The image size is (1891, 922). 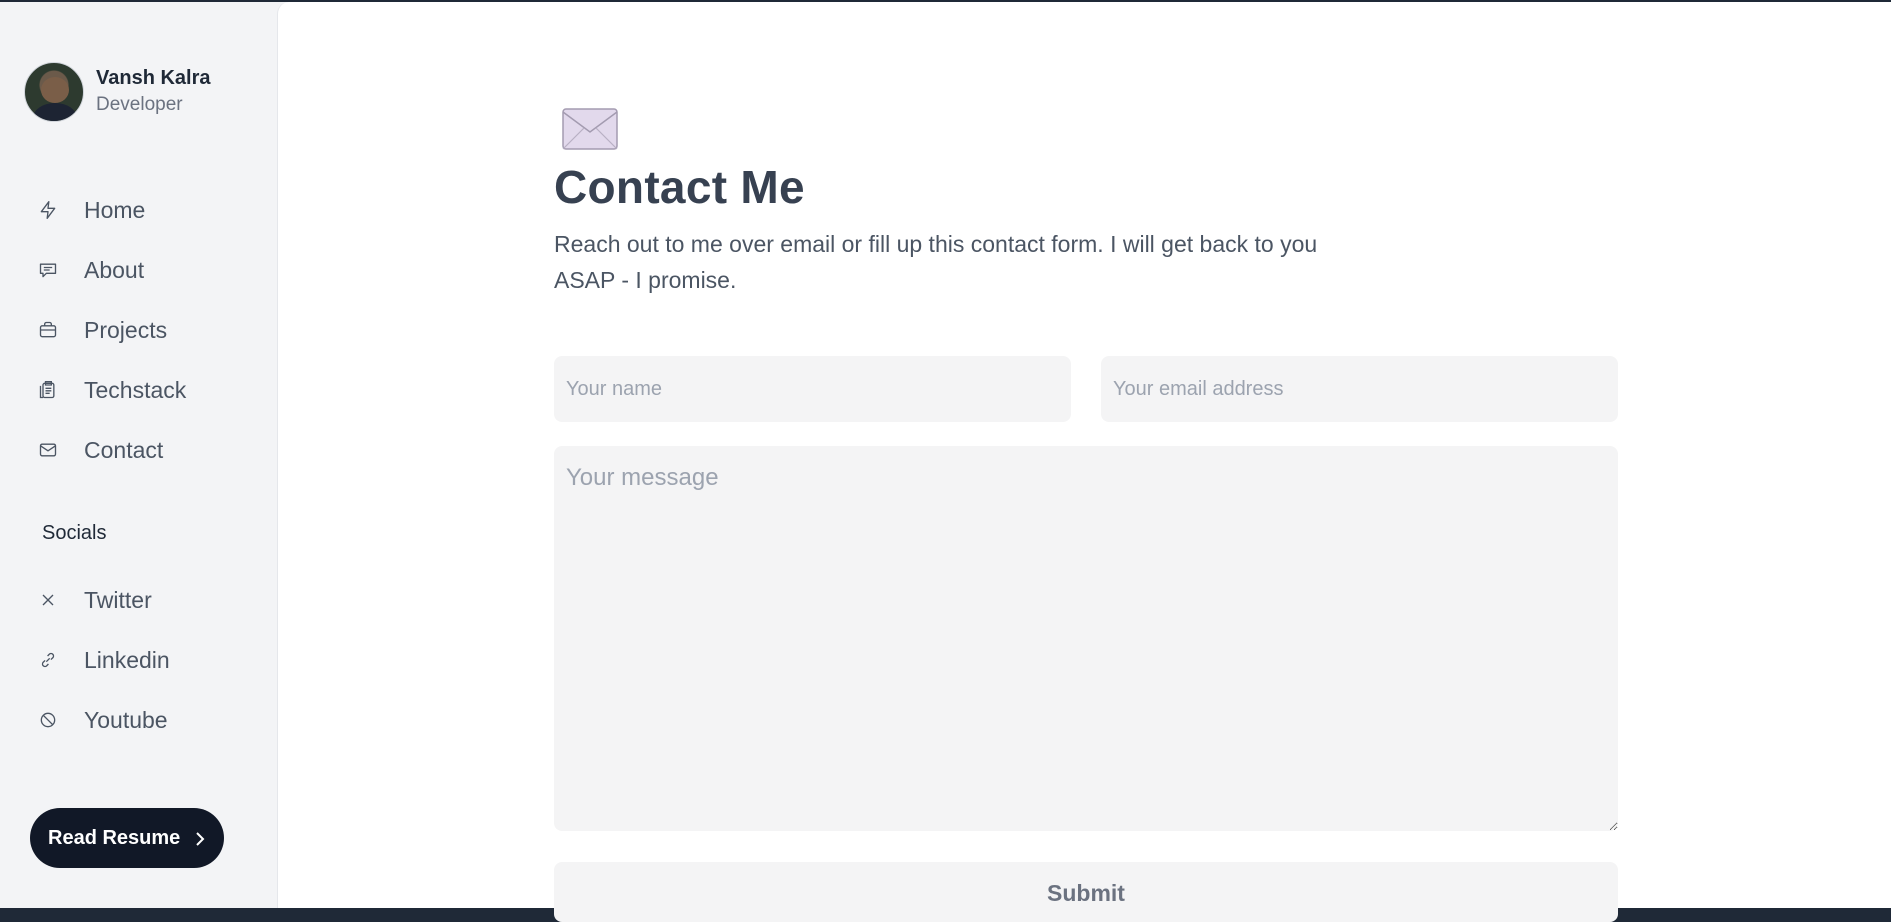 I want to click on submit-button: Submit, so click(x=1086, y=892).